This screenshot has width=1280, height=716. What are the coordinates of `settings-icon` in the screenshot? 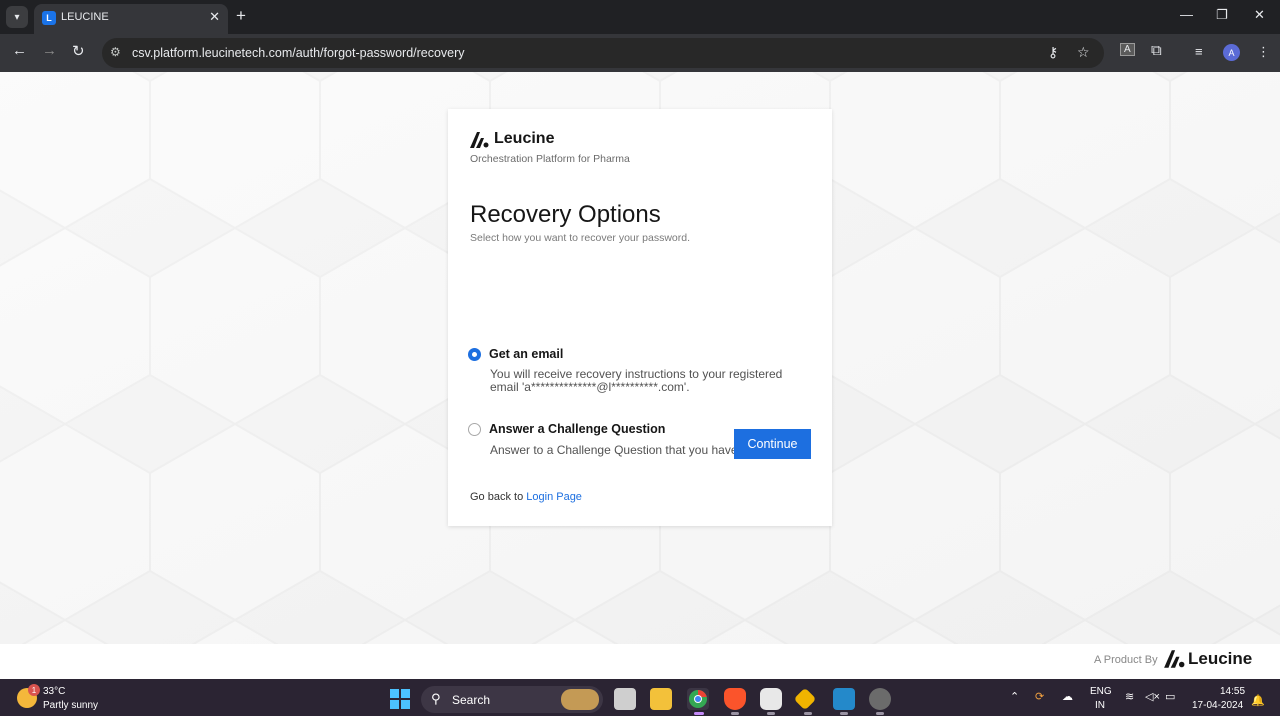 It's located at (880, 699).